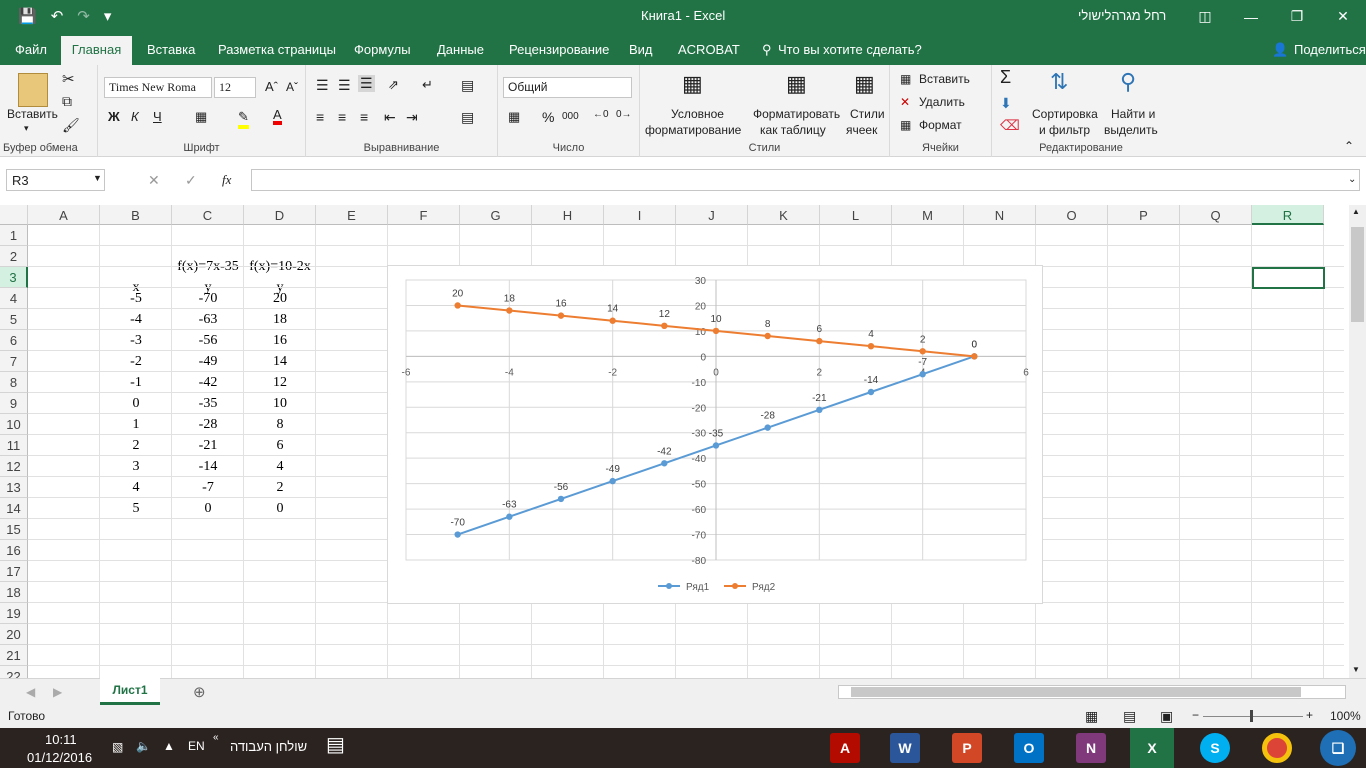 Image resolution: width=1366 pixels, height=768 pixels. What do you see at coordinates (136, 299) in the screenshot?
I see `cell-b4: -5` at bounding box center [136, 299].